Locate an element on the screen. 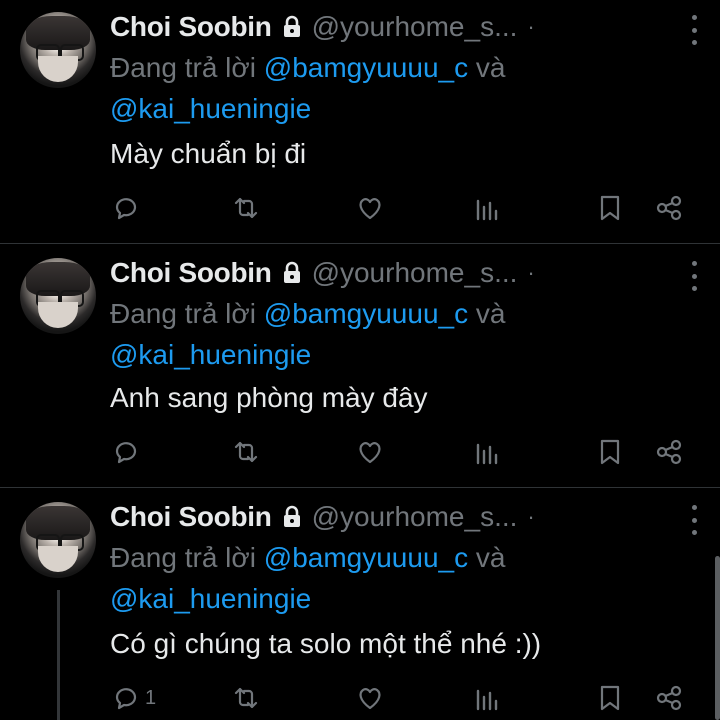 The image size is (720, 720). tweet-text: Anh sang phòng mày đây is located at coordinates (269, 397).